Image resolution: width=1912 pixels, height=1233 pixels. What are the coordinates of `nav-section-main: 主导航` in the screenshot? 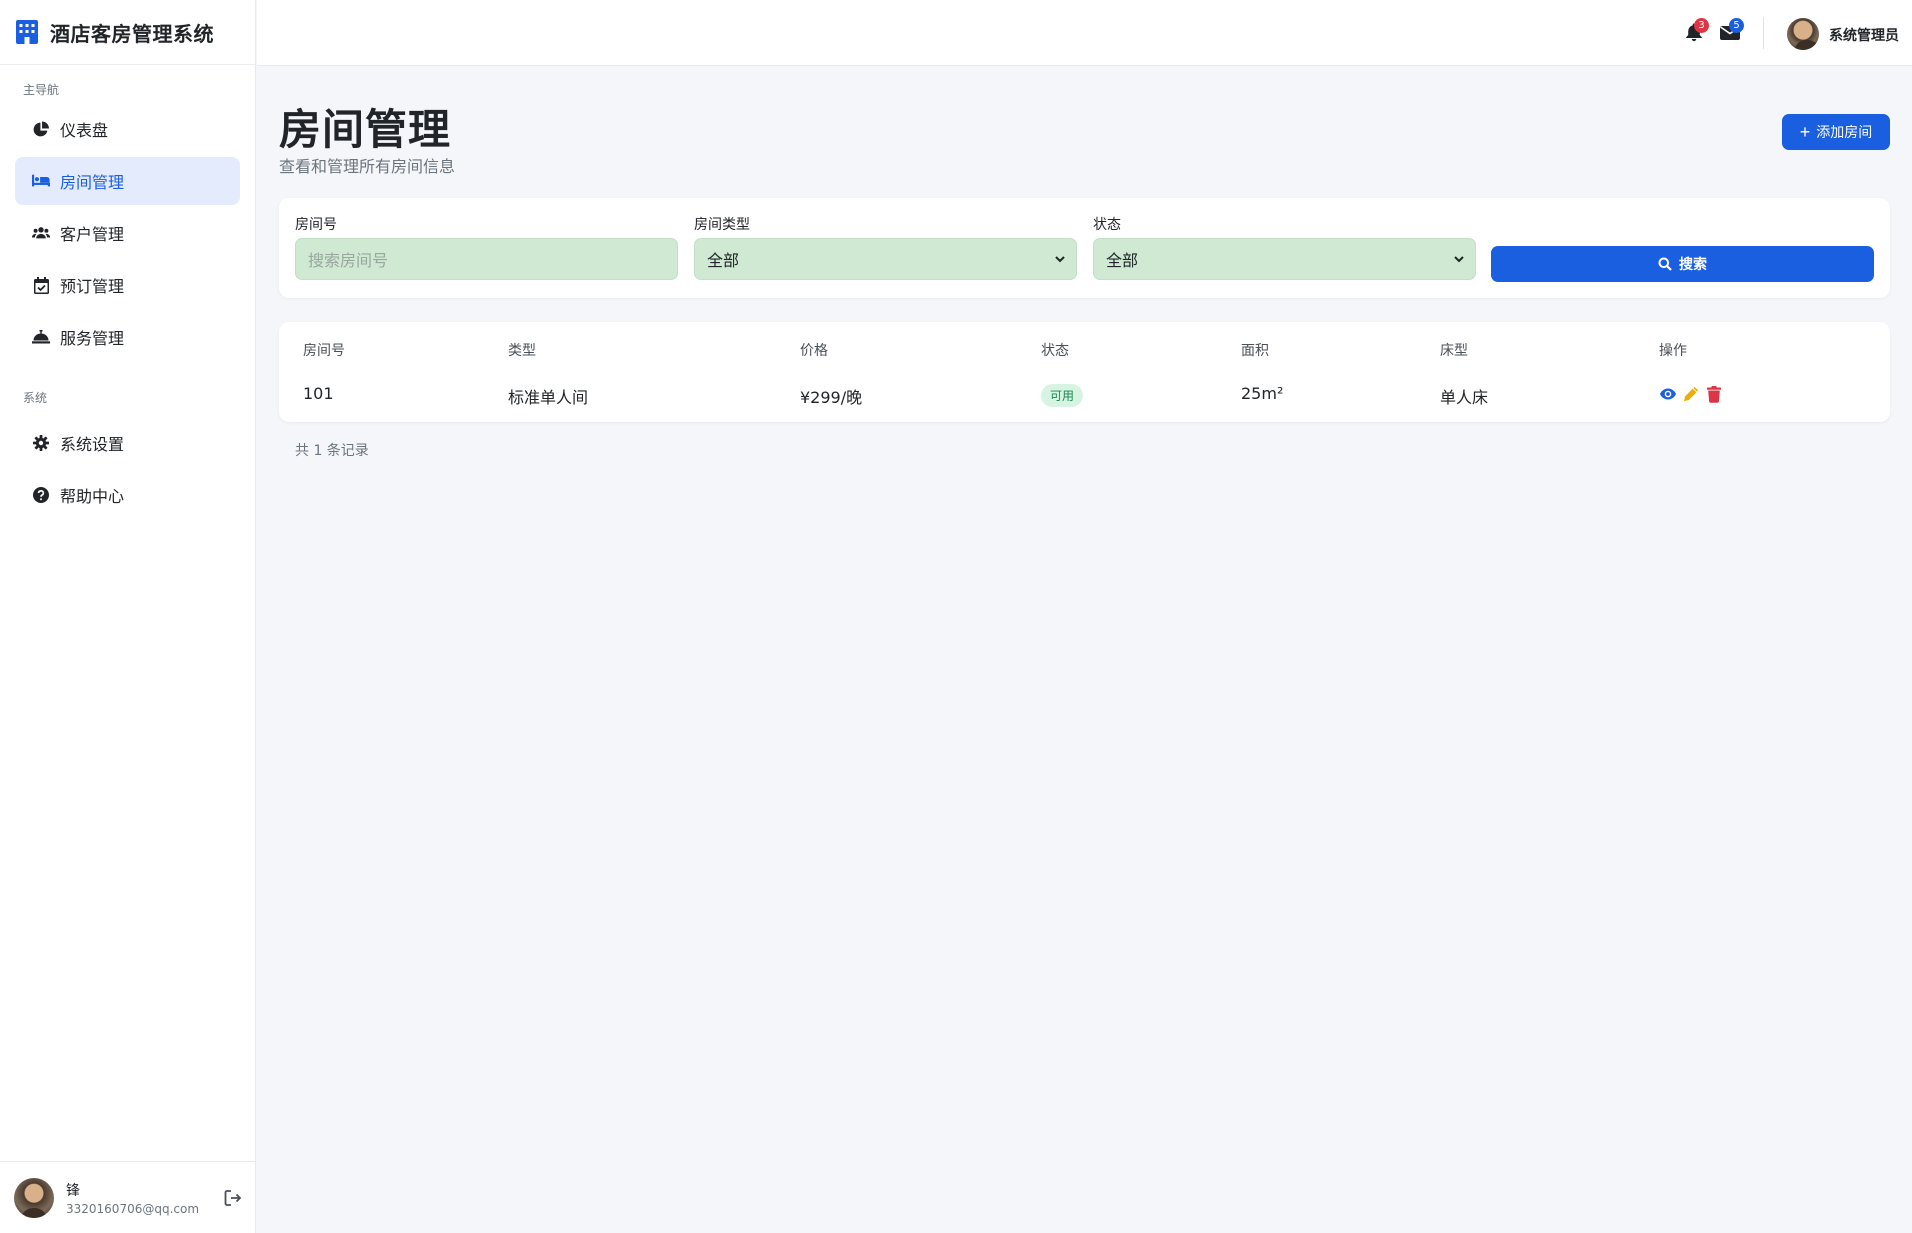 It's located at (41, 90).